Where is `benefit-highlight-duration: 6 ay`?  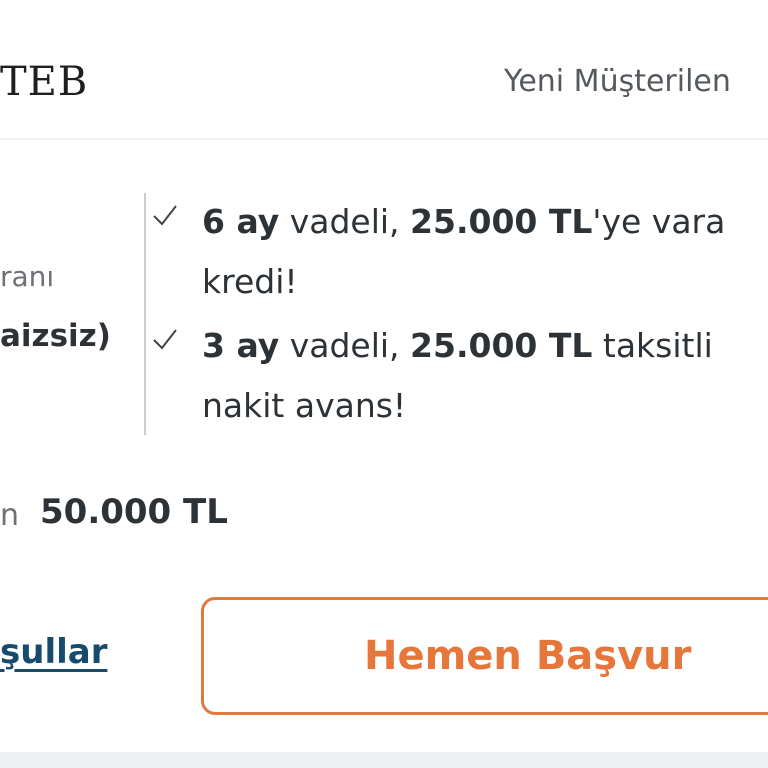 benefit-highlight-duration: 6 ay is located at coordinates (241, 221).